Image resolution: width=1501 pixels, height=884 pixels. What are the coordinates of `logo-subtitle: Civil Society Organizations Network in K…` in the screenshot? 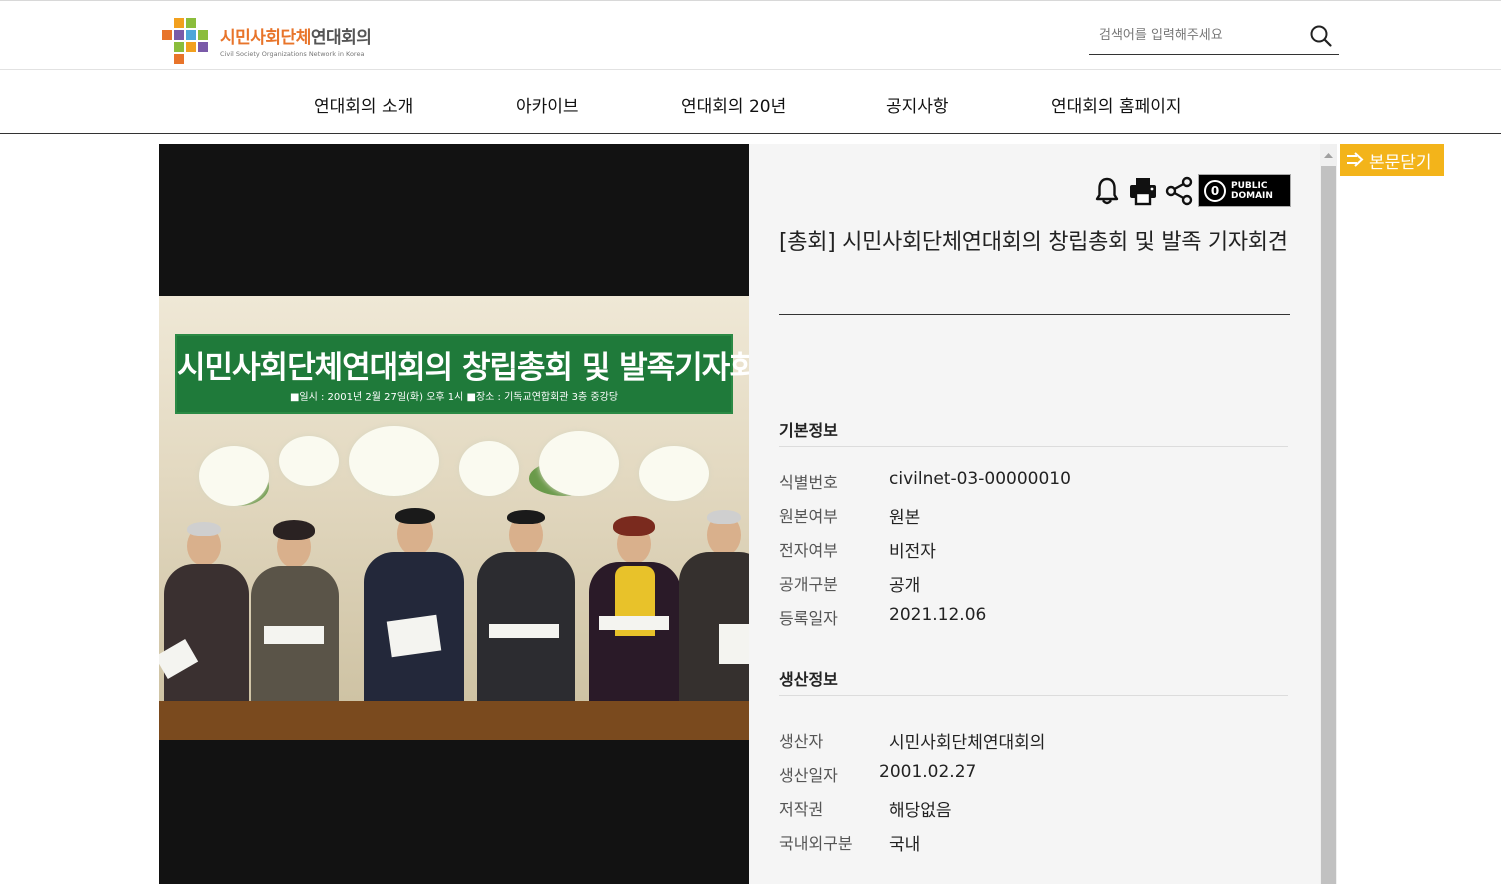 It's located at (292, 54).